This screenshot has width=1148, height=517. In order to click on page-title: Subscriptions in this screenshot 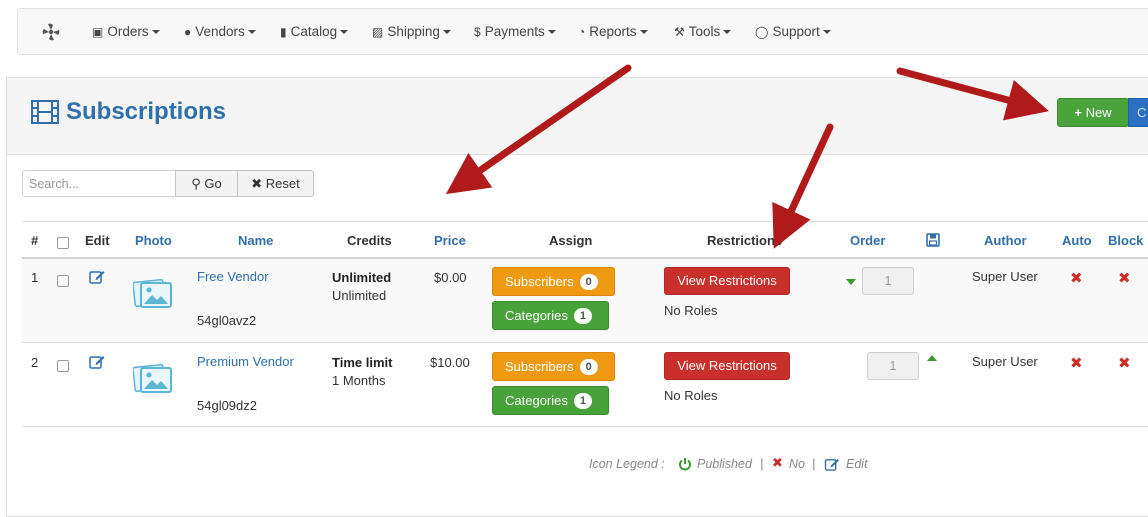, I will do `click(146, 111)`.